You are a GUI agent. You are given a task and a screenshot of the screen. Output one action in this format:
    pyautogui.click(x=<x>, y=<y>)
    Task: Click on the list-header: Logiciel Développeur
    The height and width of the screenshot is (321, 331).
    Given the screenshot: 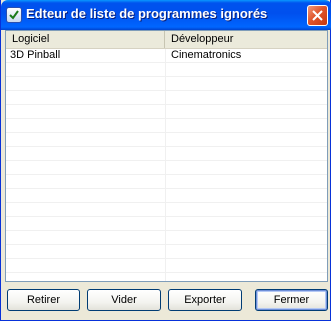 What is the action you would take?
    pyautogui.click(x=166, y=40)
    